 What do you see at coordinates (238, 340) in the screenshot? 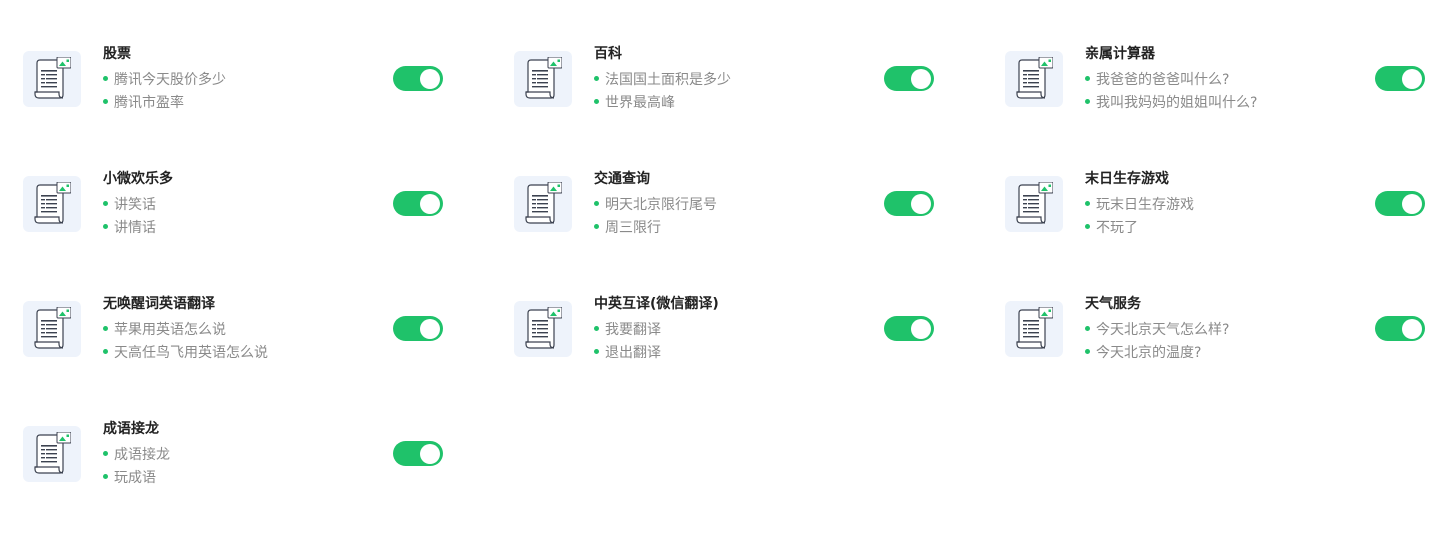
I see `skill-card-english-translation: 无唤醒词英语翻译 苹果用英语怎么说 天高任鸟飞用英语怎么说` at bounding box center [238, 340].